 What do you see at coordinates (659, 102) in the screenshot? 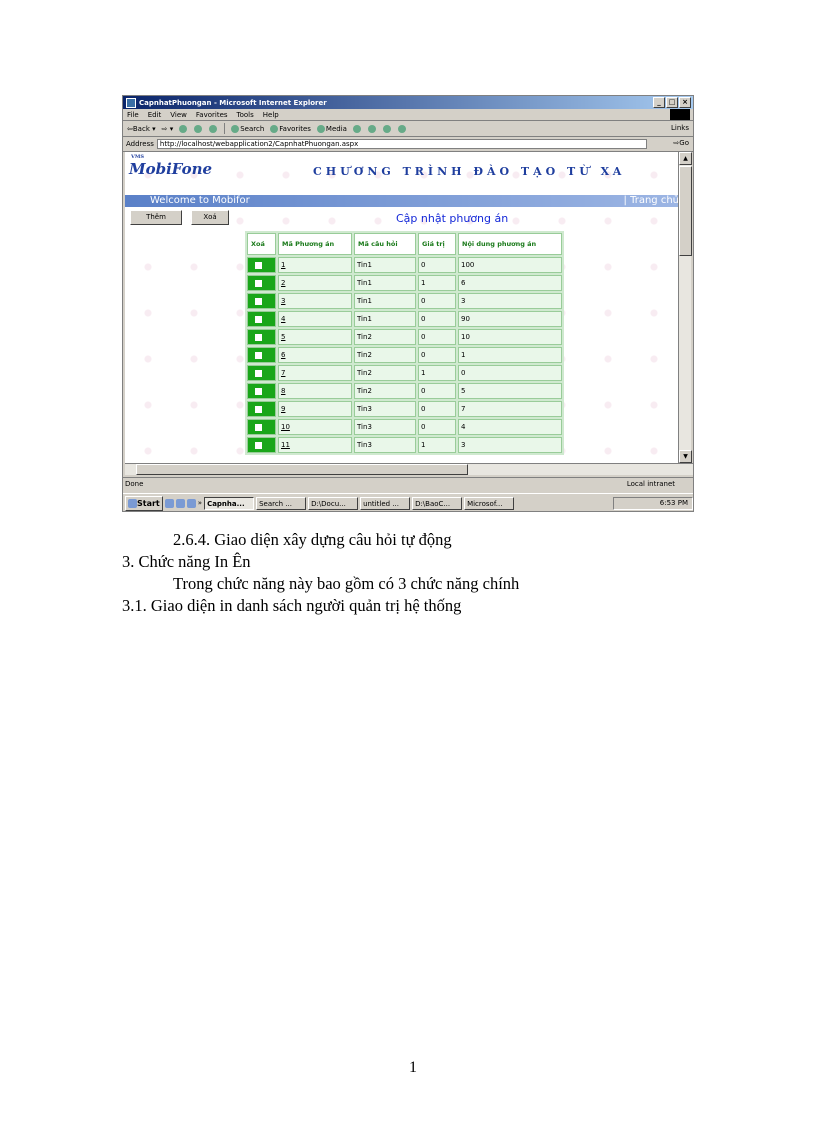
I see `minimize-button: _` at bounding box center [659, 102].